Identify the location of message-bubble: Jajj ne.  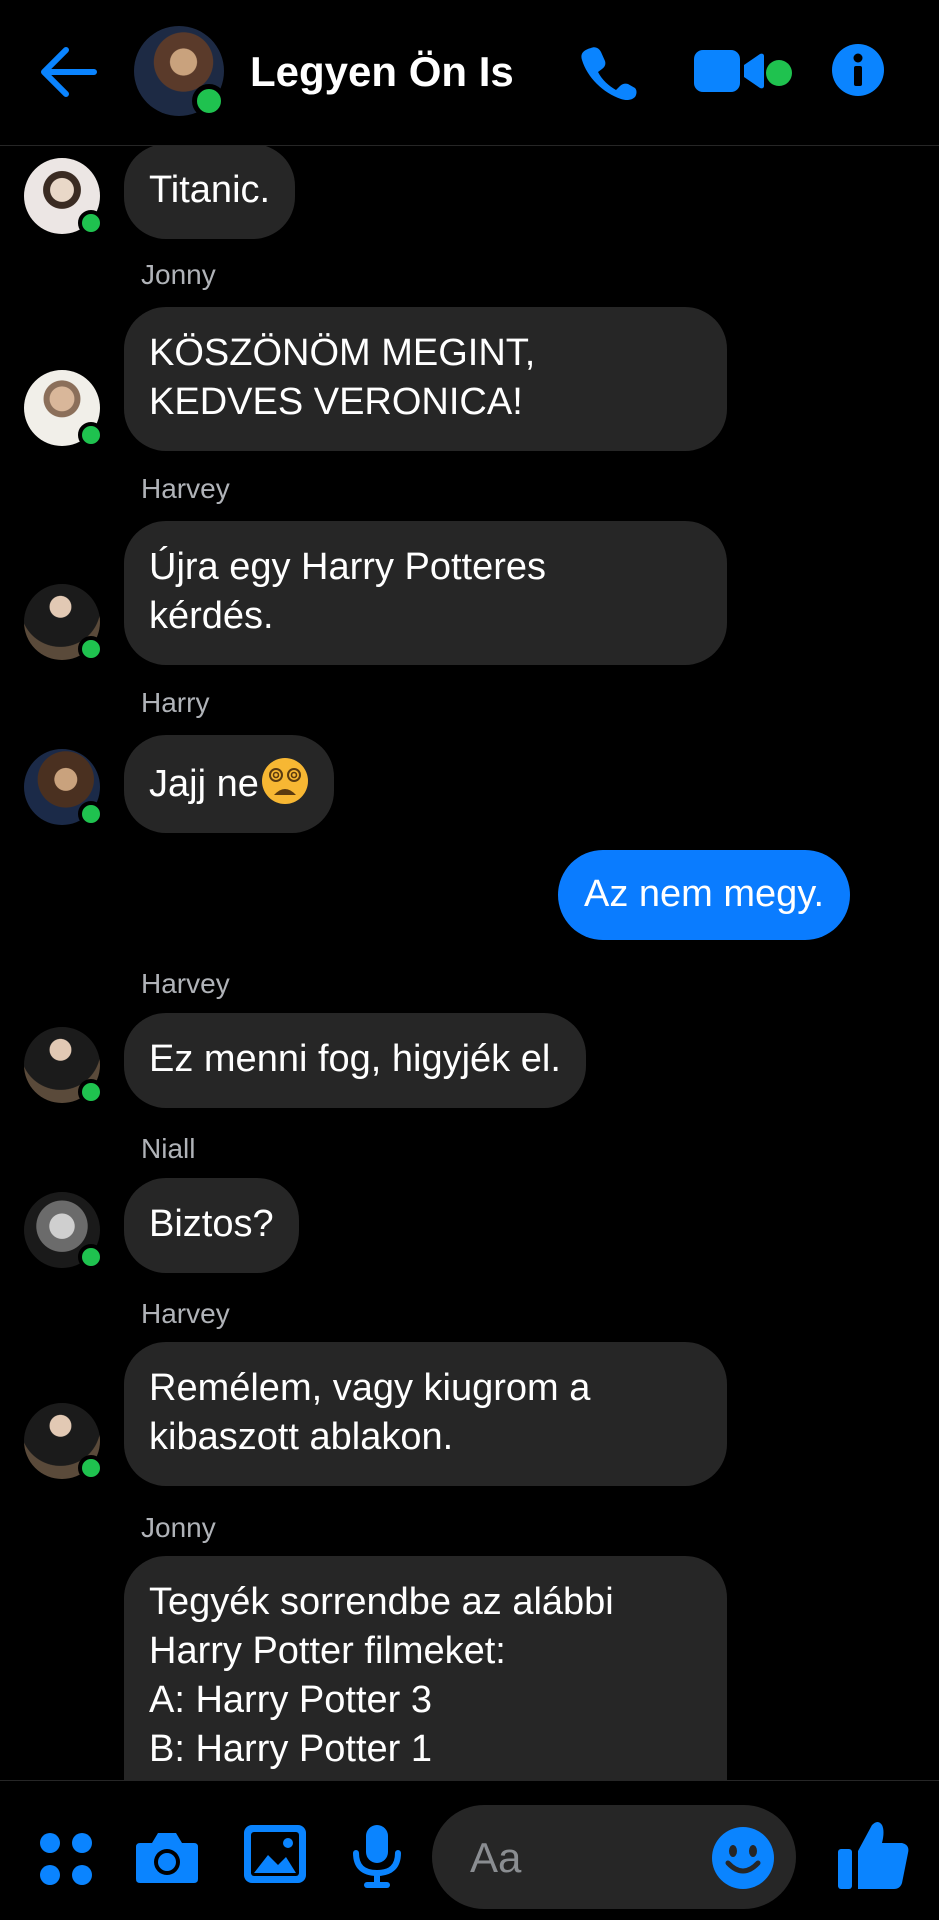
(229, 784).